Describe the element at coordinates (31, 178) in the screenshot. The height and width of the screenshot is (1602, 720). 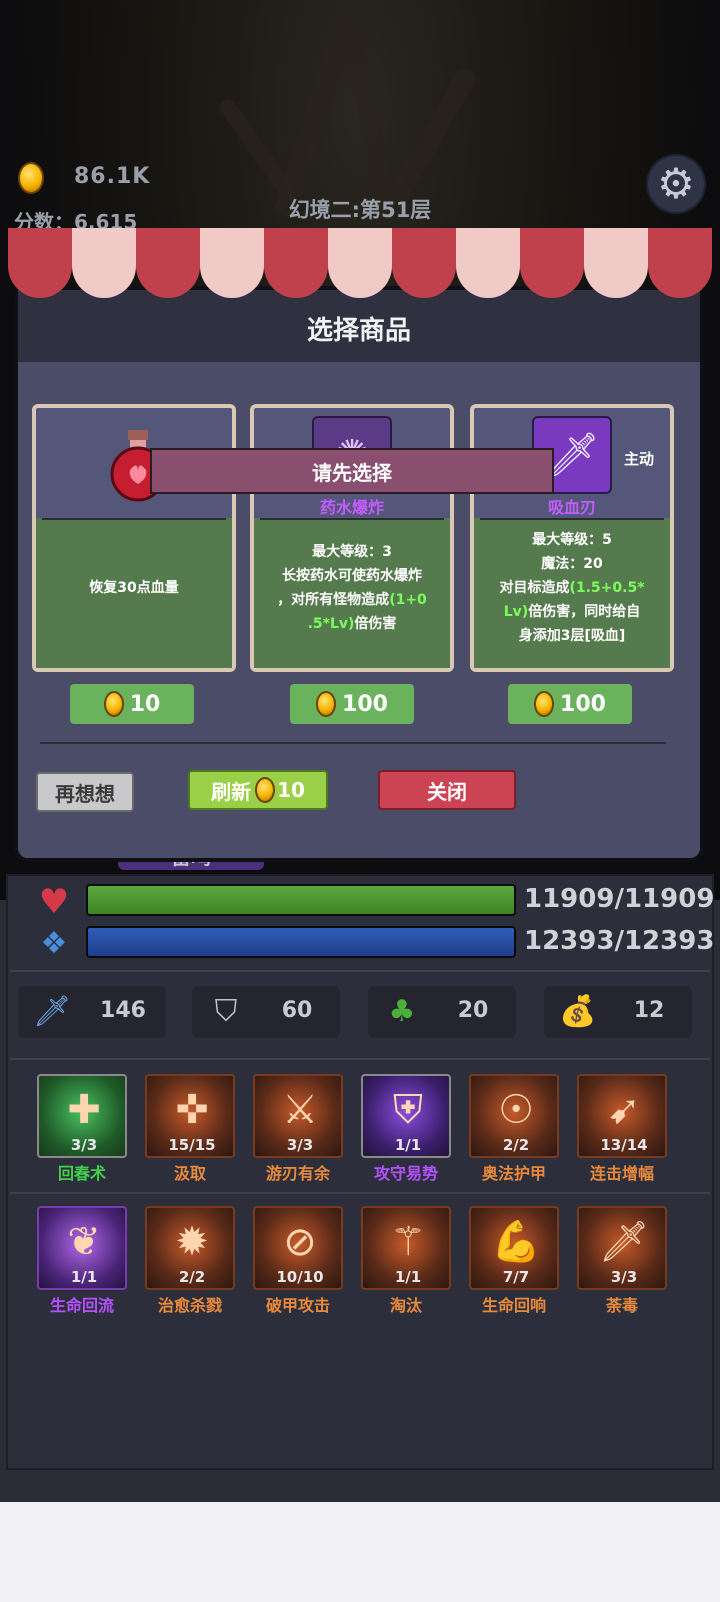
I see `gold-coin-icon` at that location.